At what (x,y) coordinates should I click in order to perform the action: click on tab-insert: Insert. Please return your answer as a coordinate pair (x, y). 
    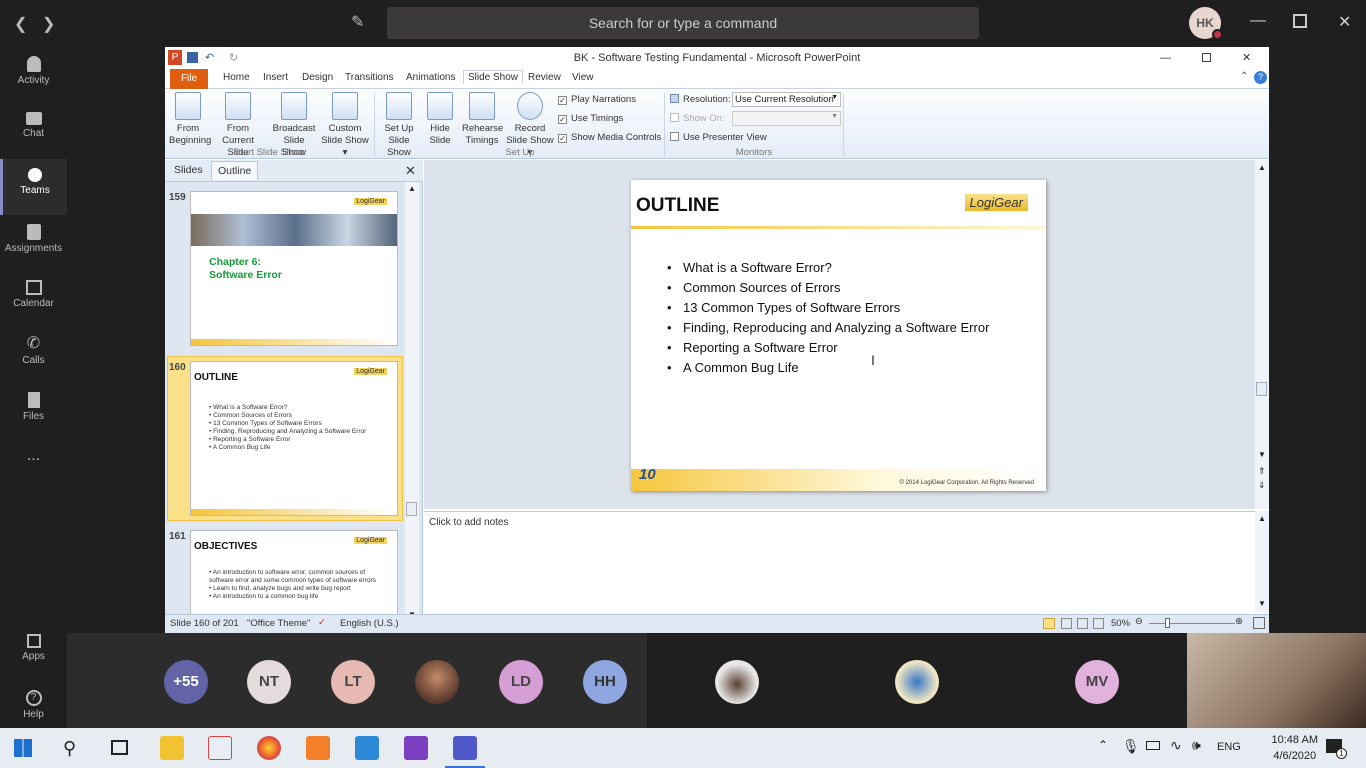
    Looking at the image, I should click on (275, 77).